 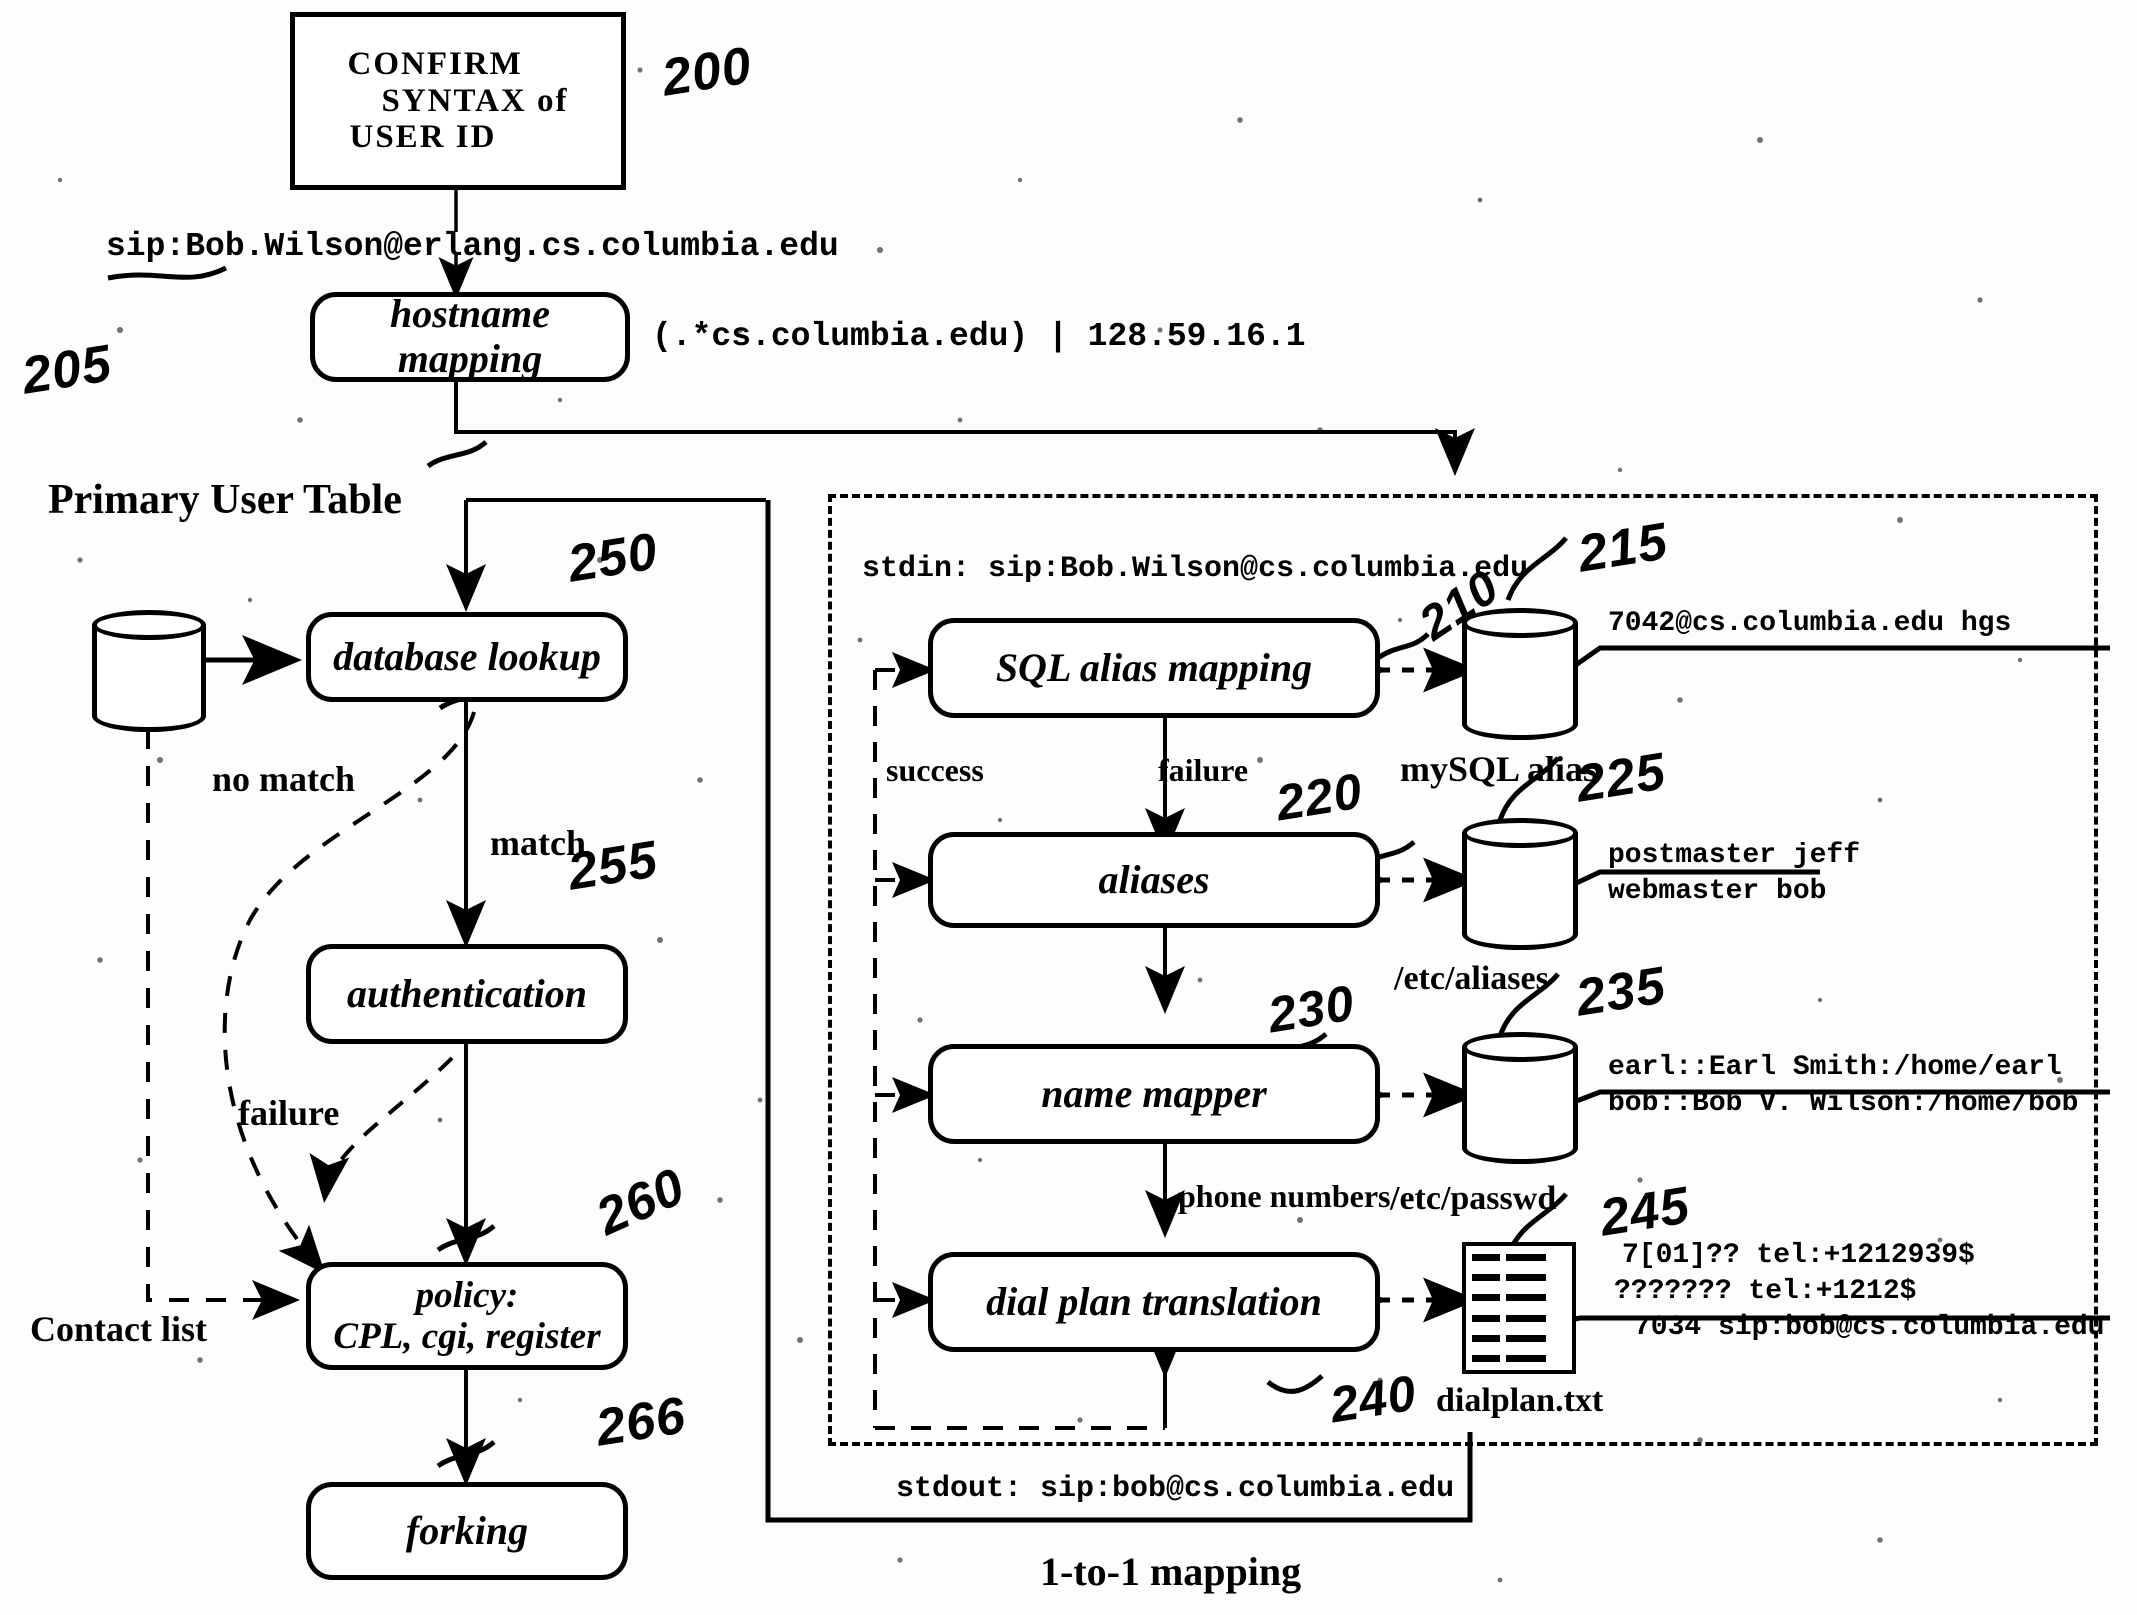 I want to click on contact-list-label: Contact list, so click(x=118, y=1329).